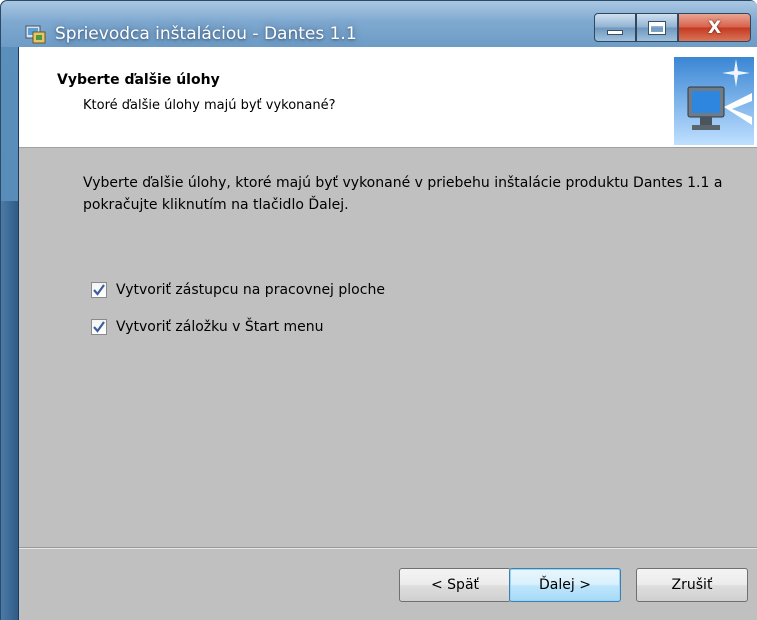 The image size is (757, 620). Describe the element at coordinates (615, 32) in the screenshot. I see `minimize-icon` at that location.